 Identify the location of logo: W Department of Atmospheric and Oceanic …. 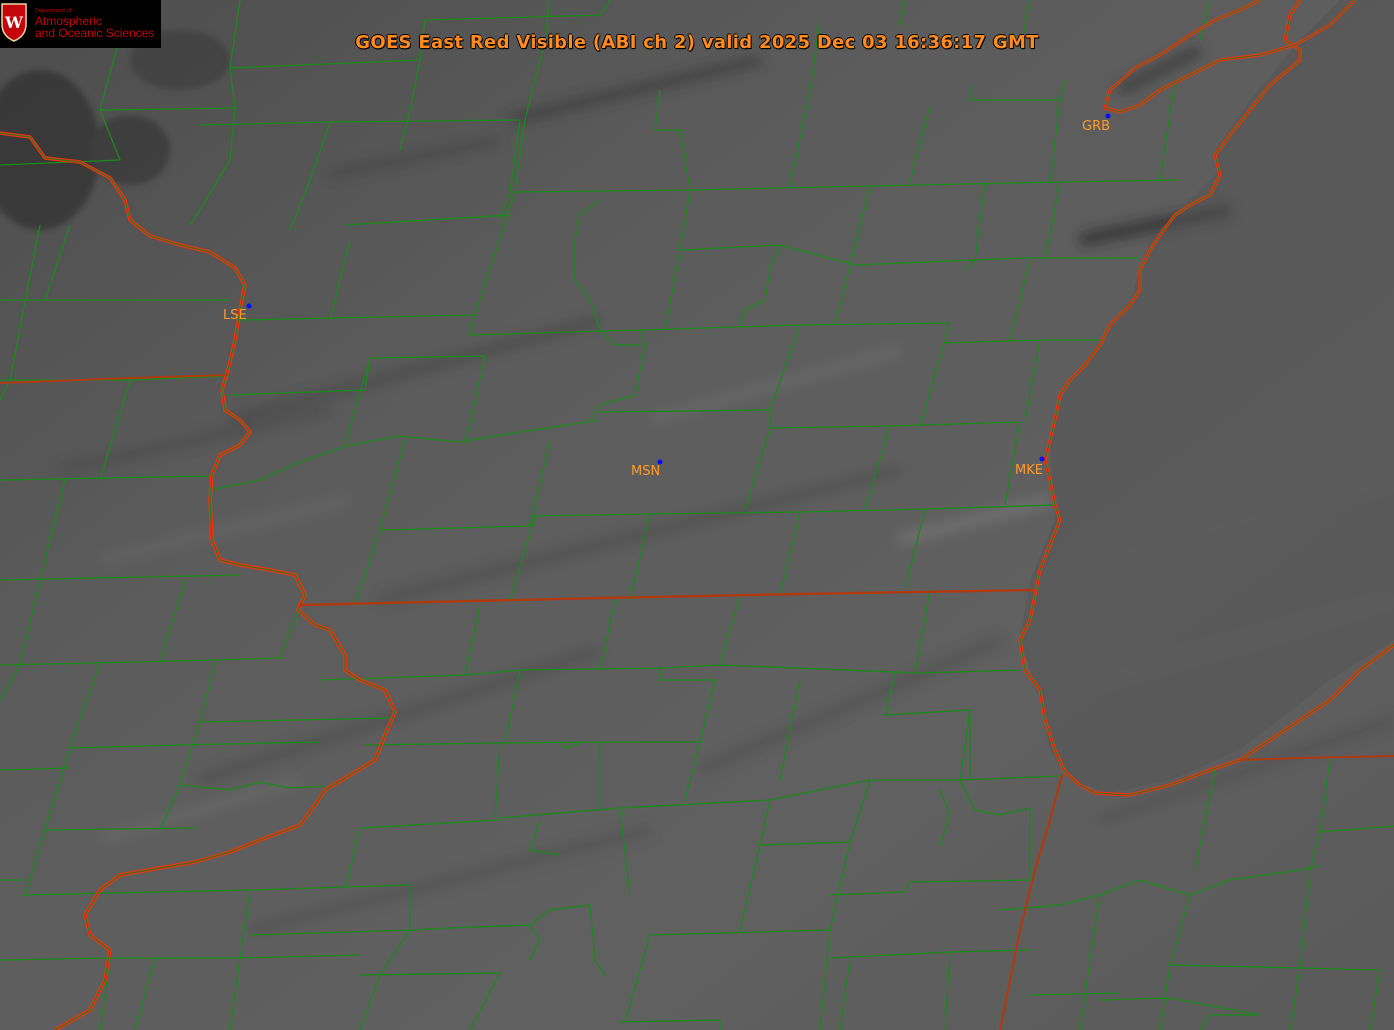
(80, 24).